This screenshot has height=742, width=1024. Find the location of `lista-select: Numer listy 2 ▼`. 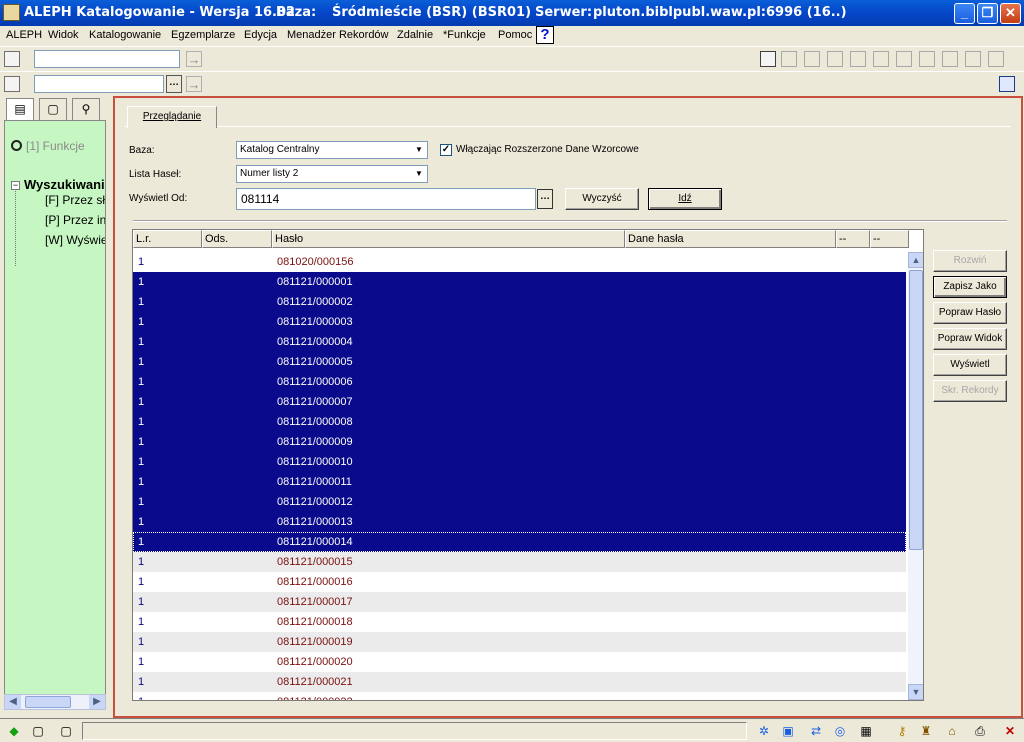

lista-select: Numer listy 2 ▼ is located at coordinates (332, 174).